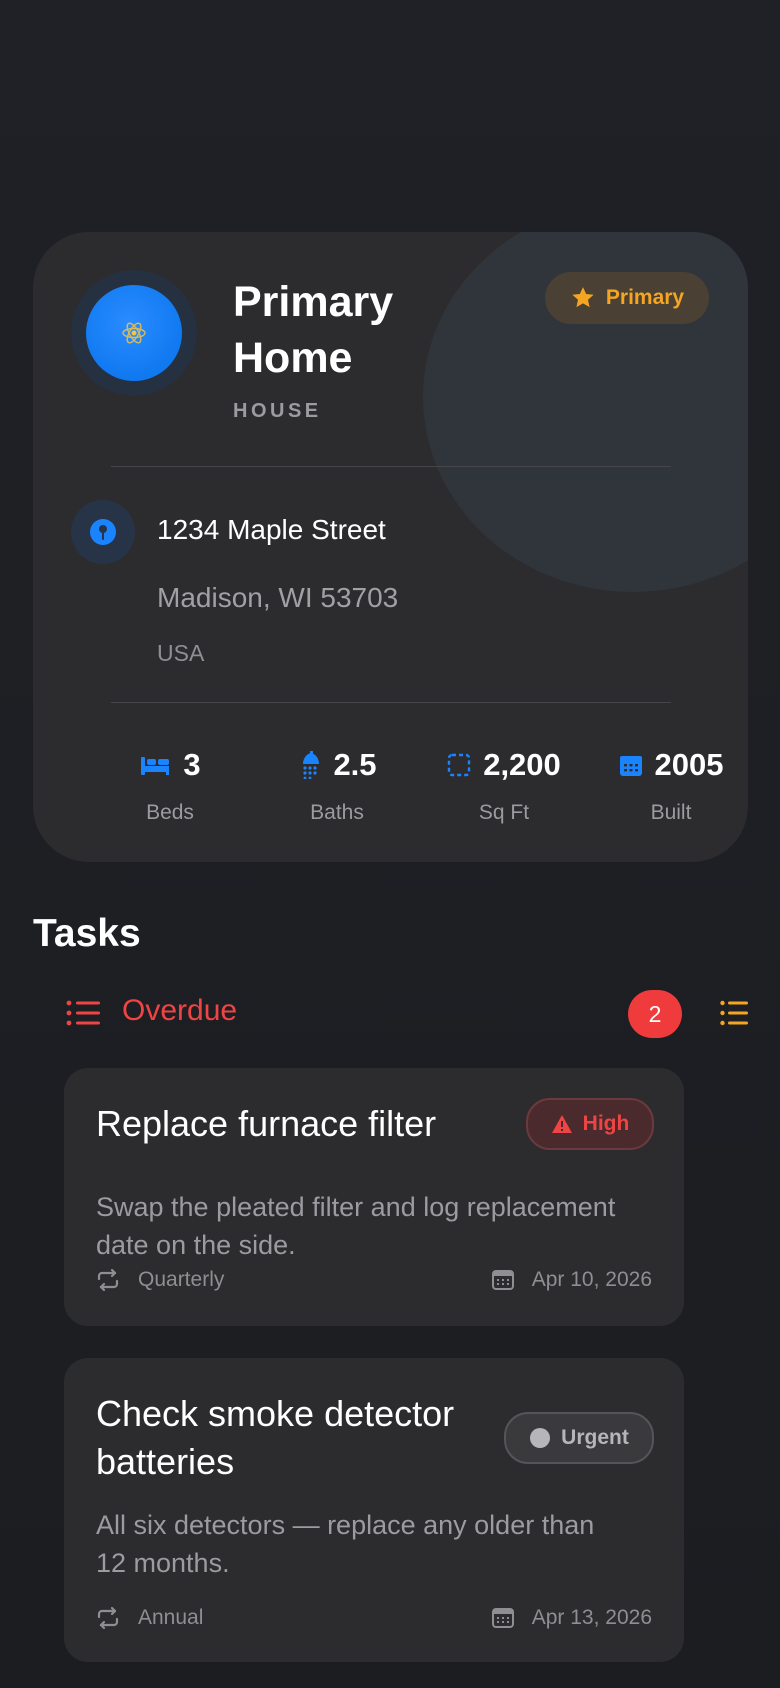  I want to click on atom-icon, so click(134, 333).